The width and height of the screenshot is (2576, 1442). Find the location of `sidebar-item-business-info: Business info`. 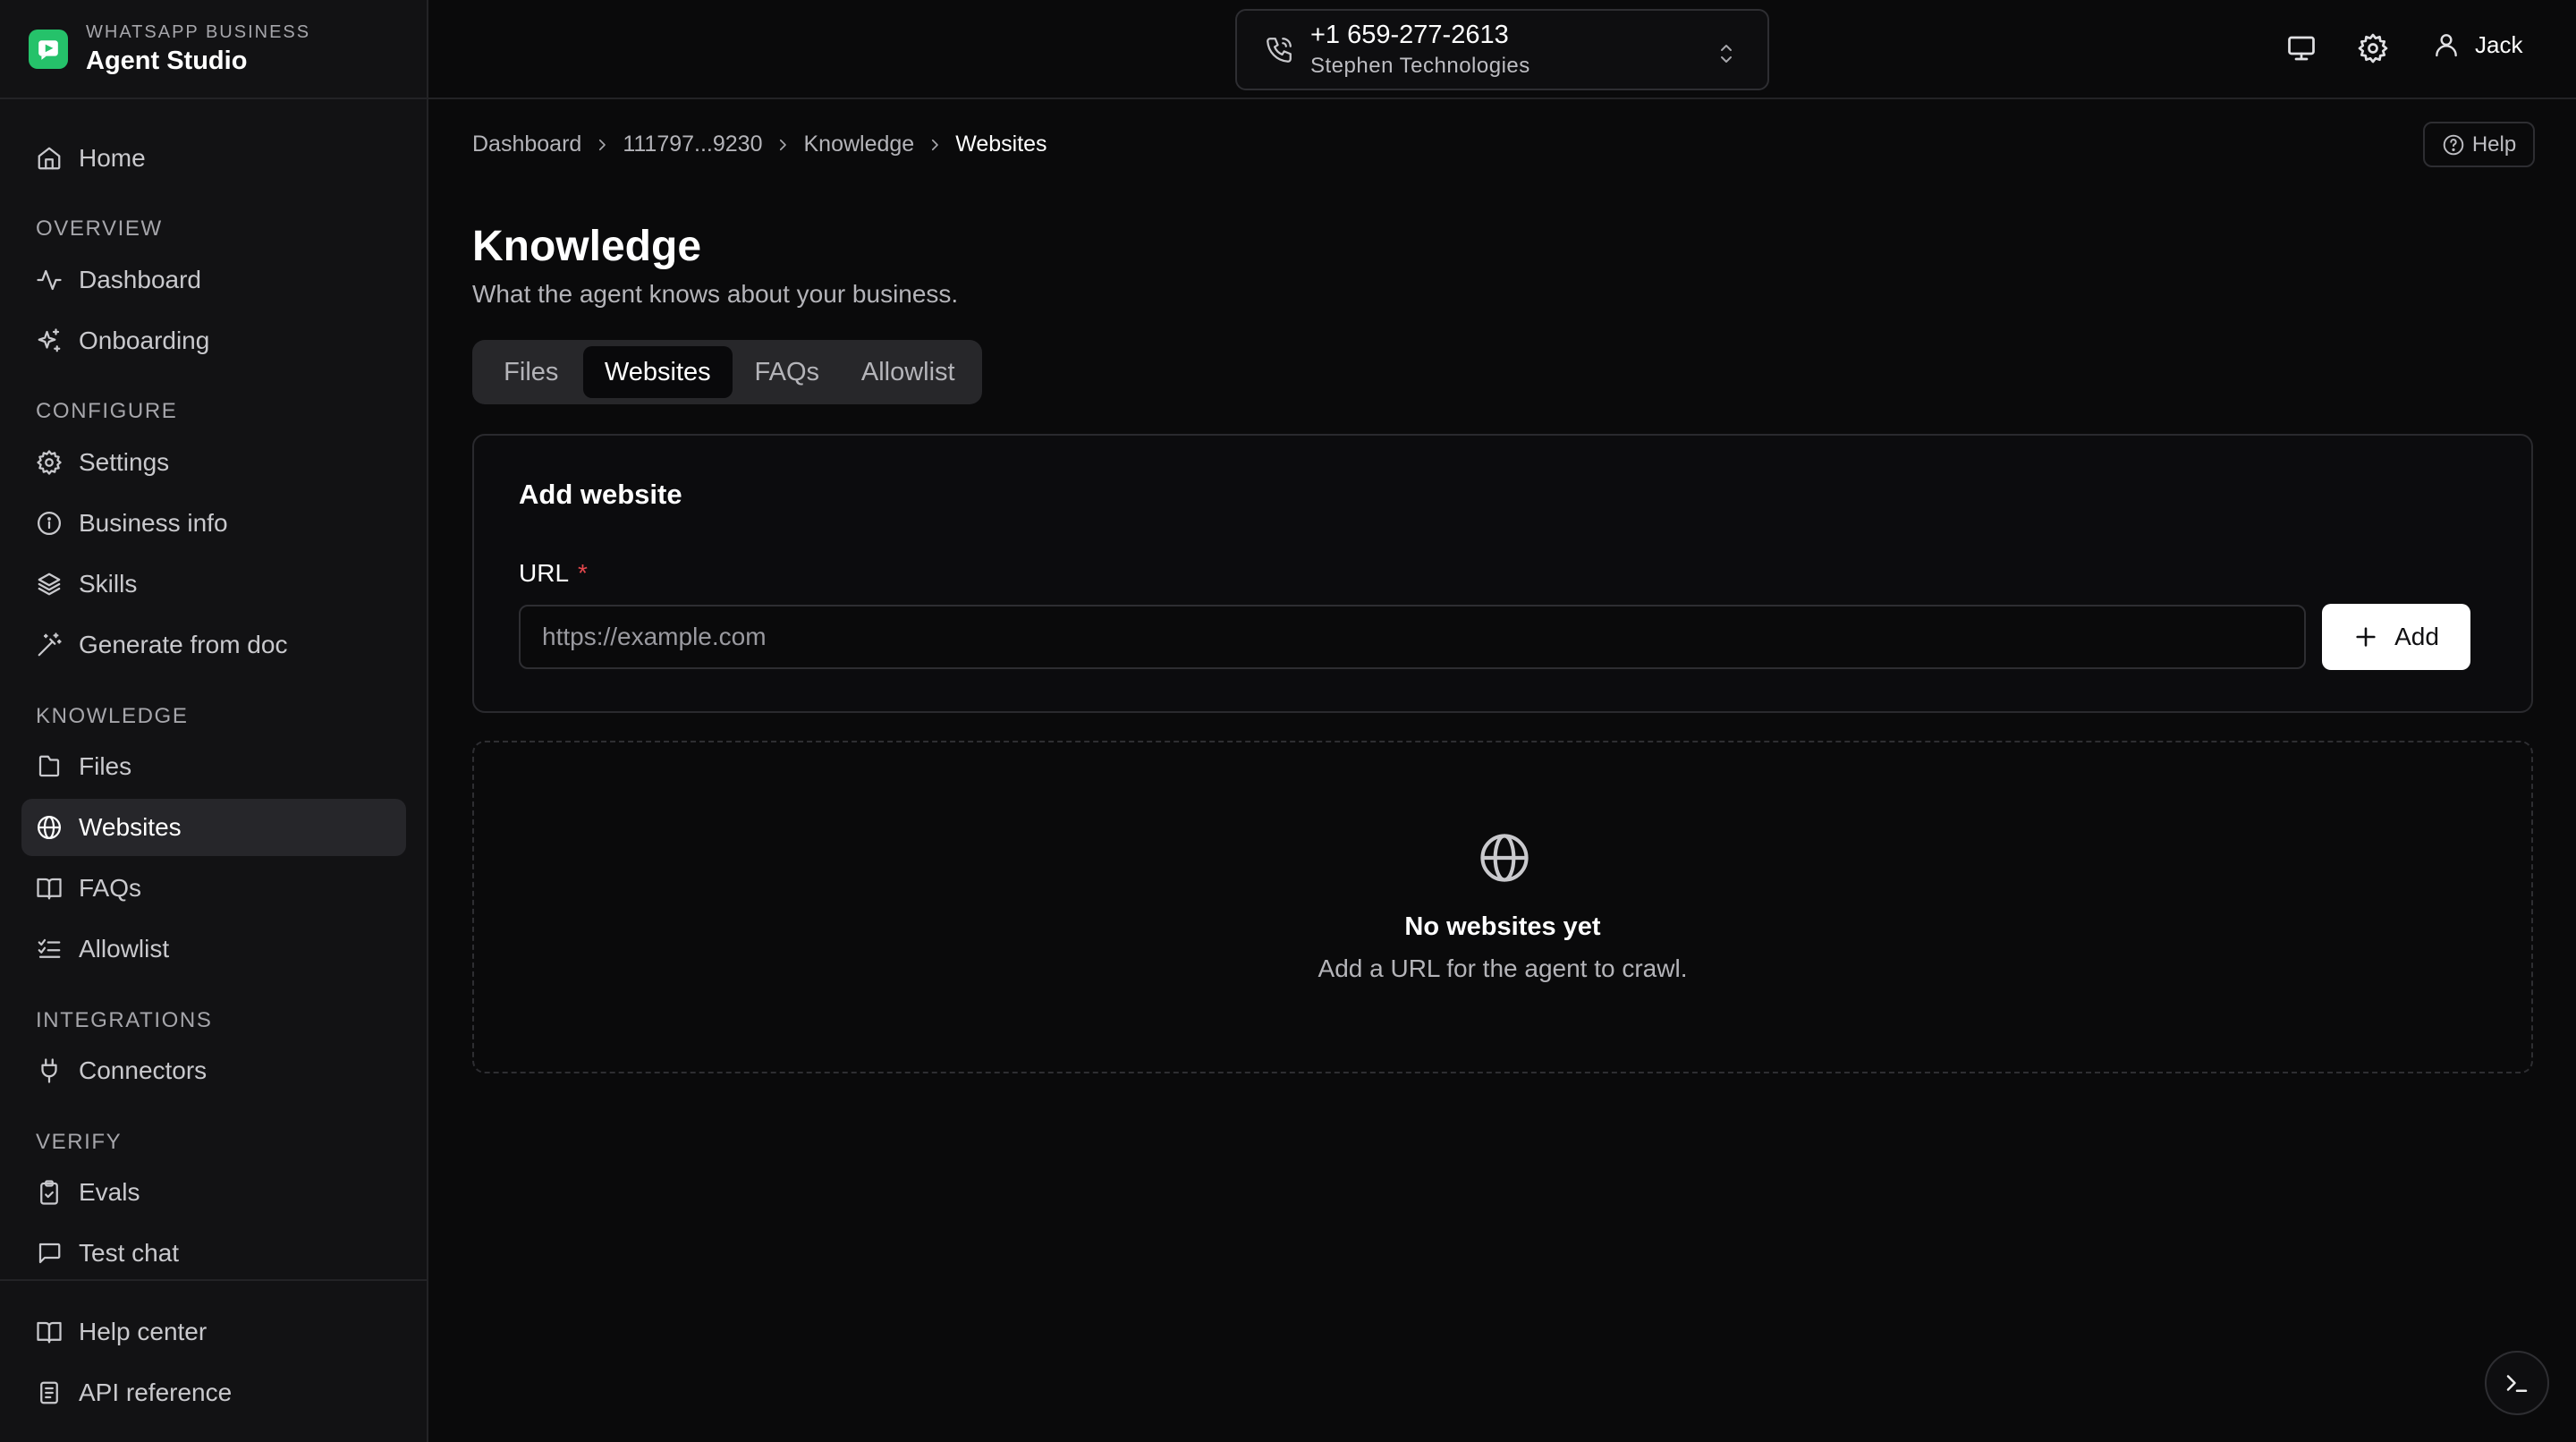

sidebar-item-business-info: Business info is located at coordinates (213, 523).